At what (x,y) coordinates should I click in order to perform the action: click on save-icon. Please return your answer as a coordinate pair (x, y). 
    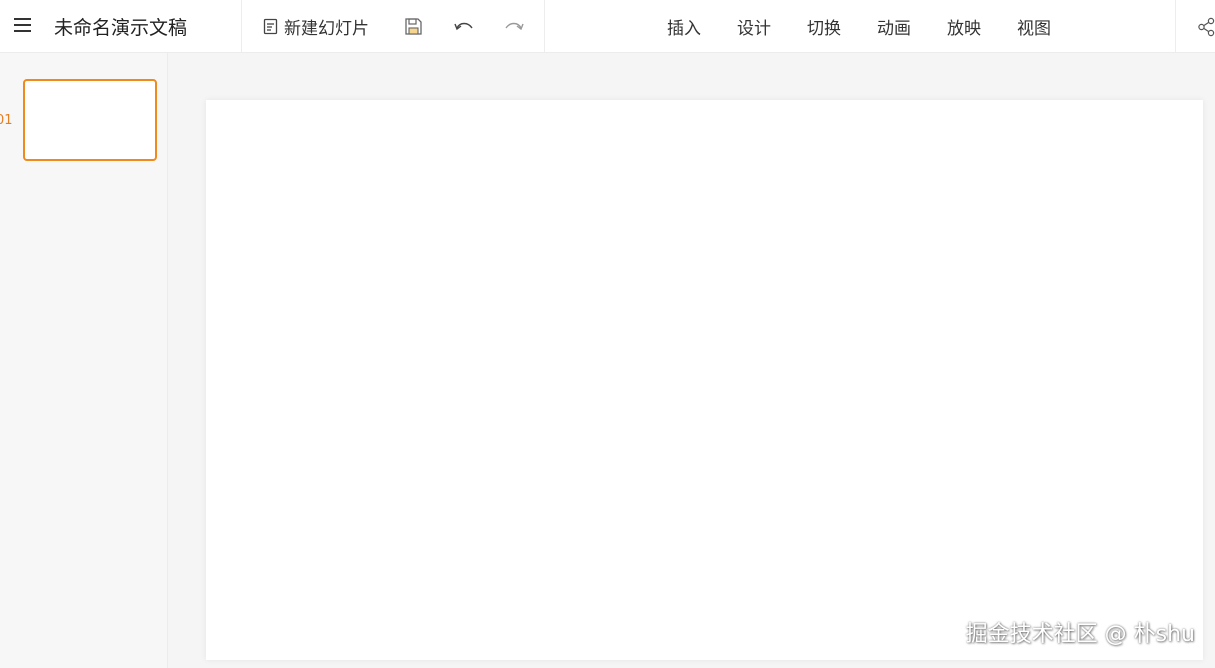
    Looking at the image, I should click on (413, 26).